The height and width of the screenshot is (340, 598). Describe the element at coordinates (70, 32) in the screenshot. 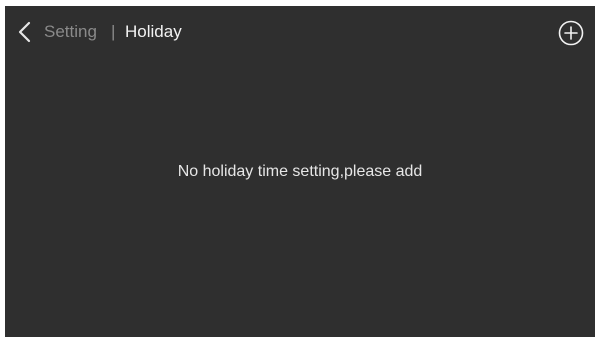

I see `breadcrumb-parent-setting: Setting` at that location.